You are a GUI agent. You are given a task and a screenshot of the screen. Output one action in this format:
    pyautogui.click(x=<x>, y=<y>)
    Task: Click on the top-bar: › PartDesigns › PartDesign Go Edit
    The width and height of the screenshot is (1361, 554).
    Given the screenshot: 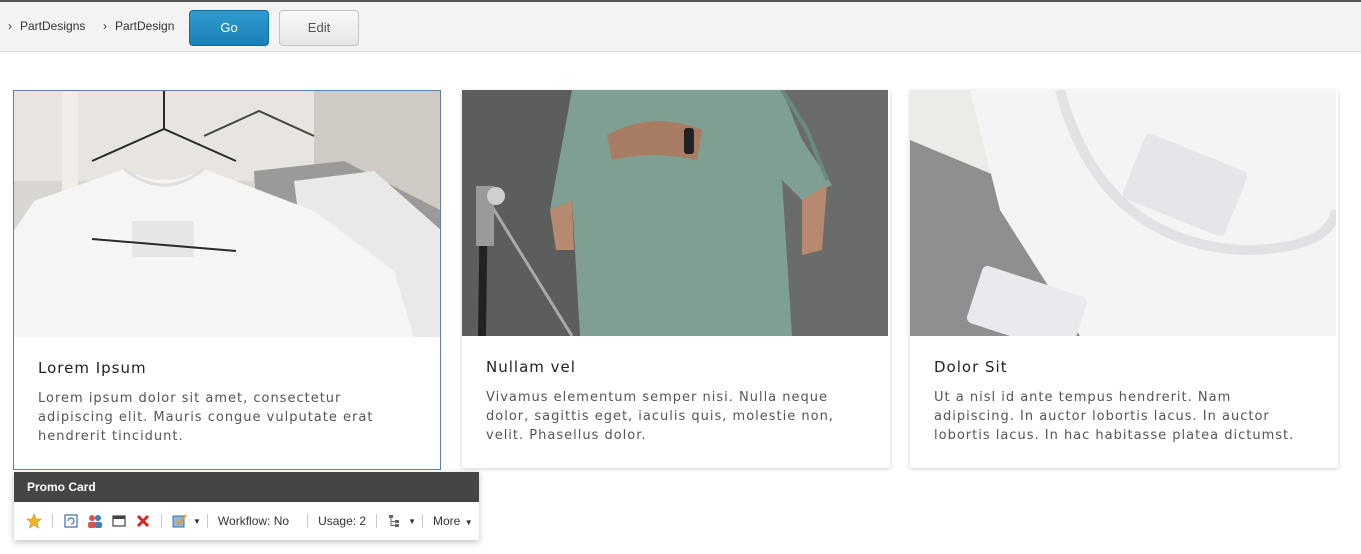 What is the action you would take?
    pyautogui.click(x=680, y=26)
    